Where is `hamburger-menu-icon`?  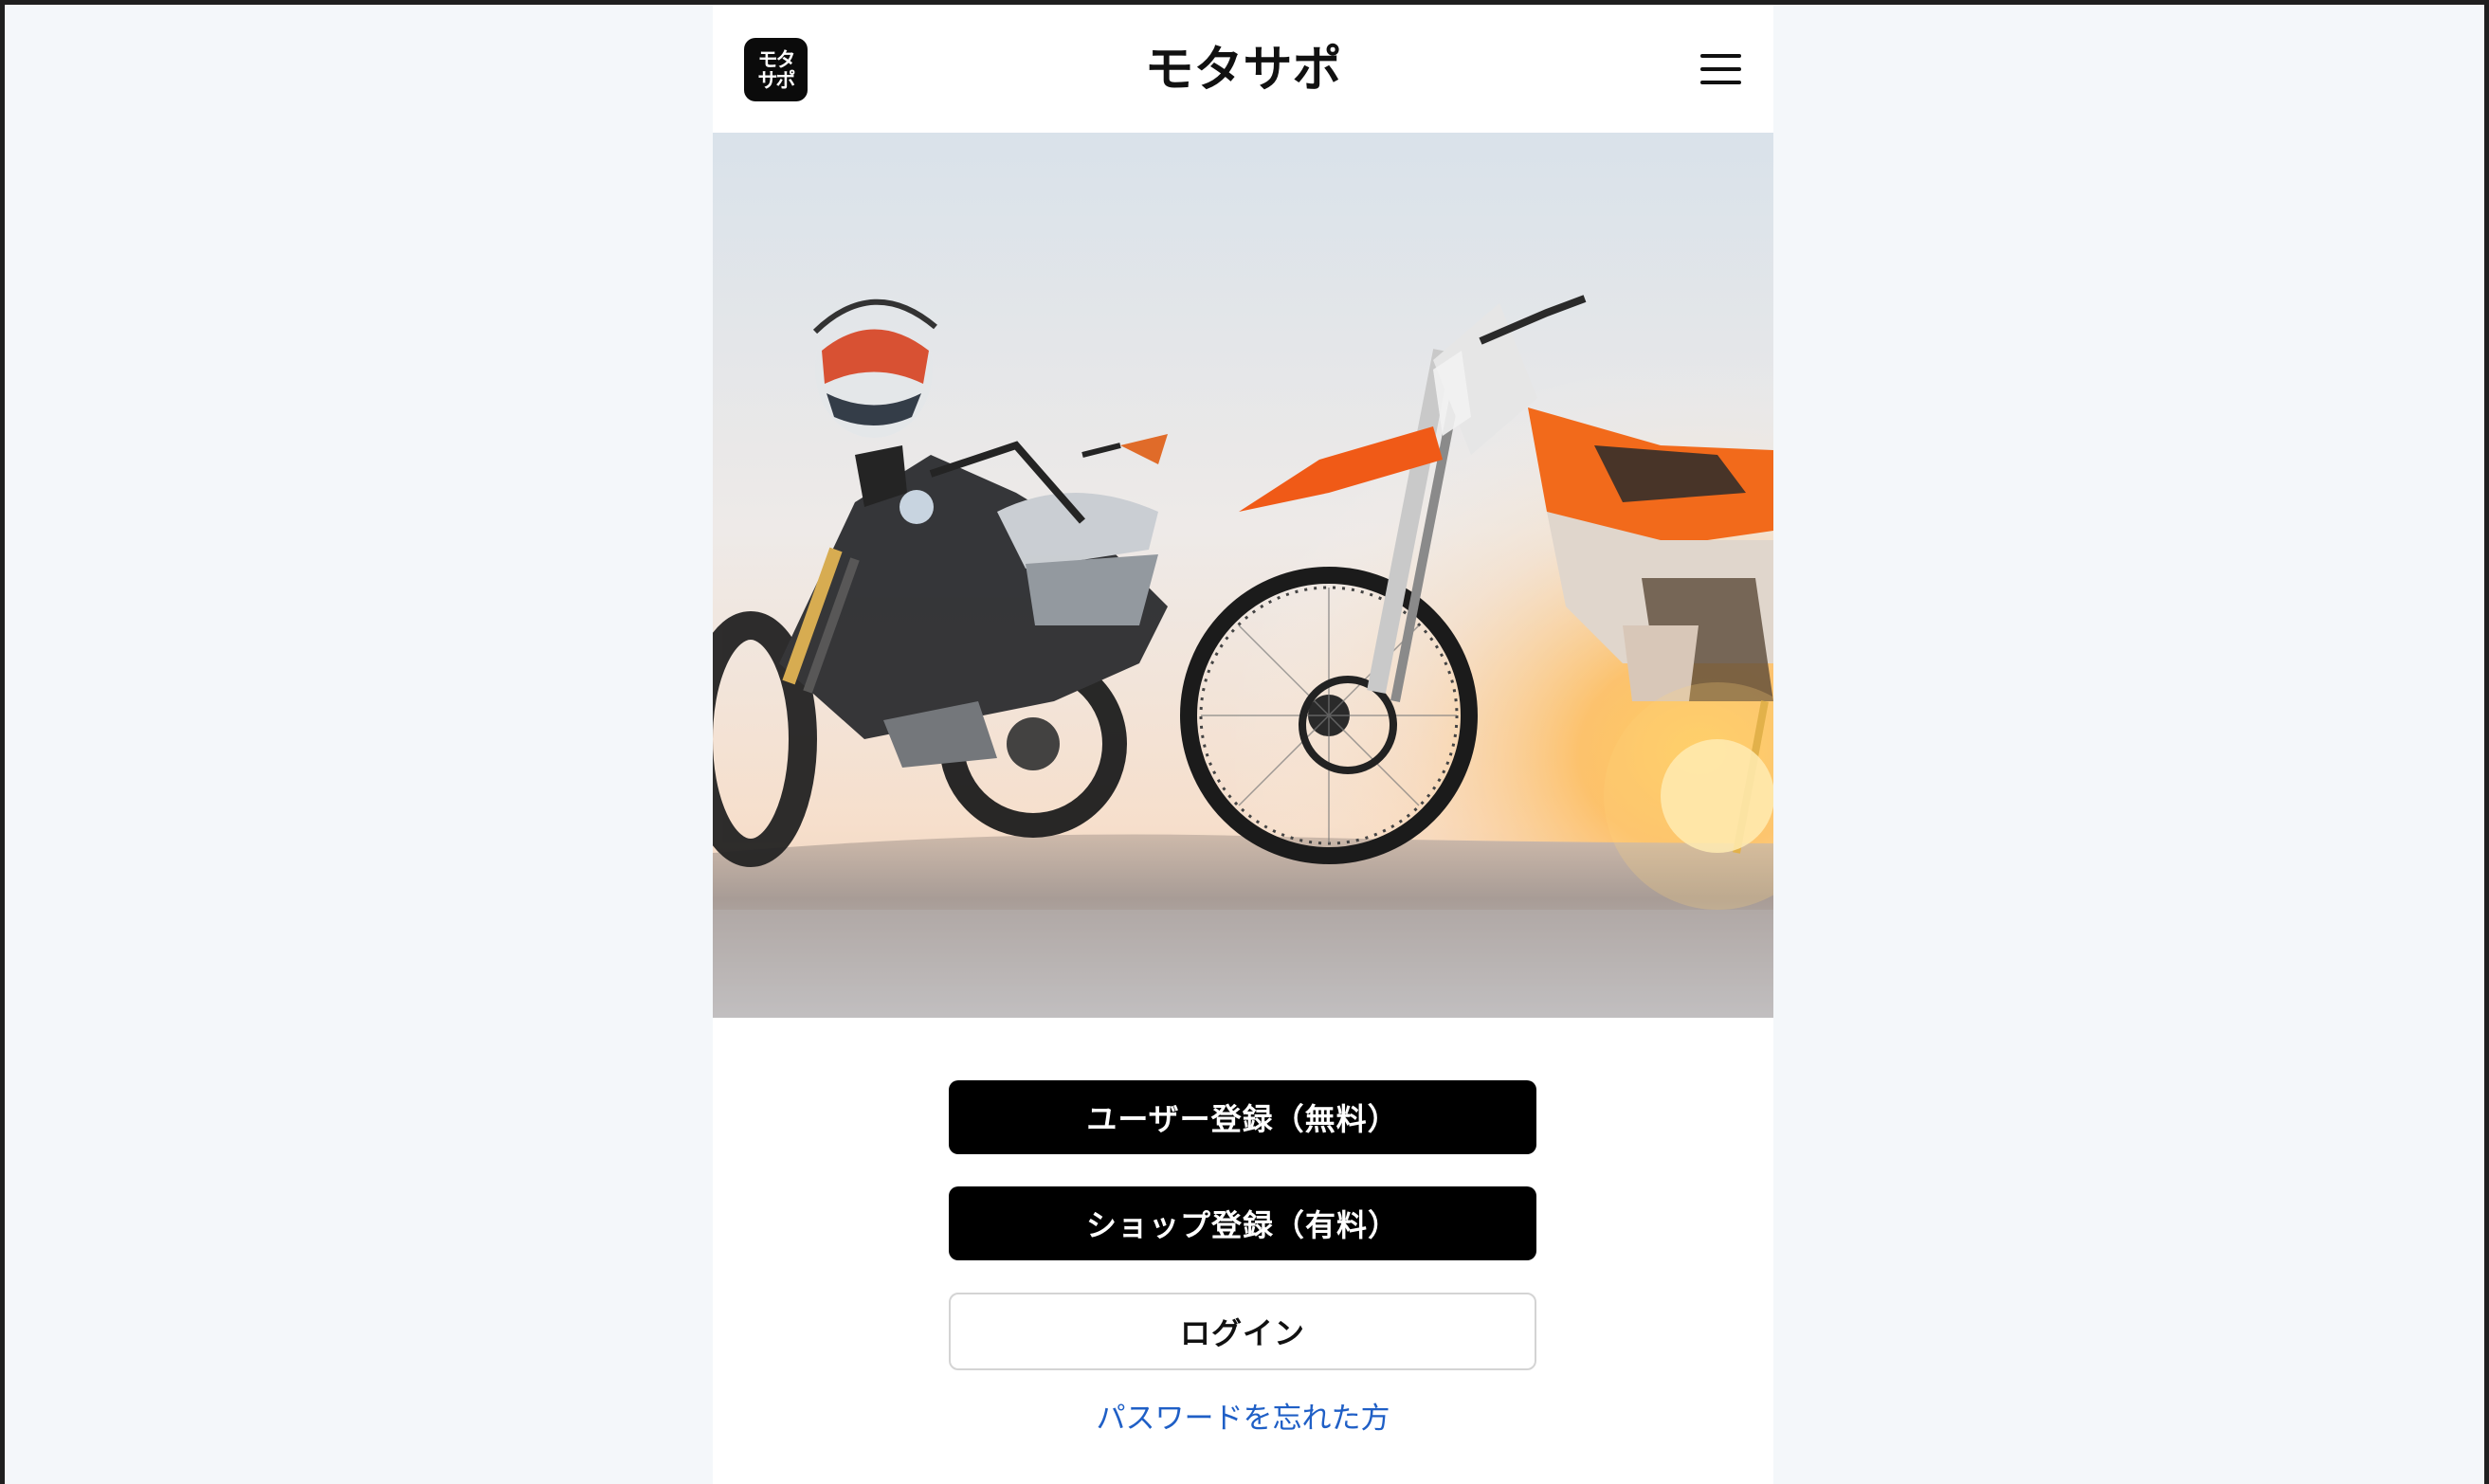
hamburger-menu-icon is located at coordinates (1720, 69).